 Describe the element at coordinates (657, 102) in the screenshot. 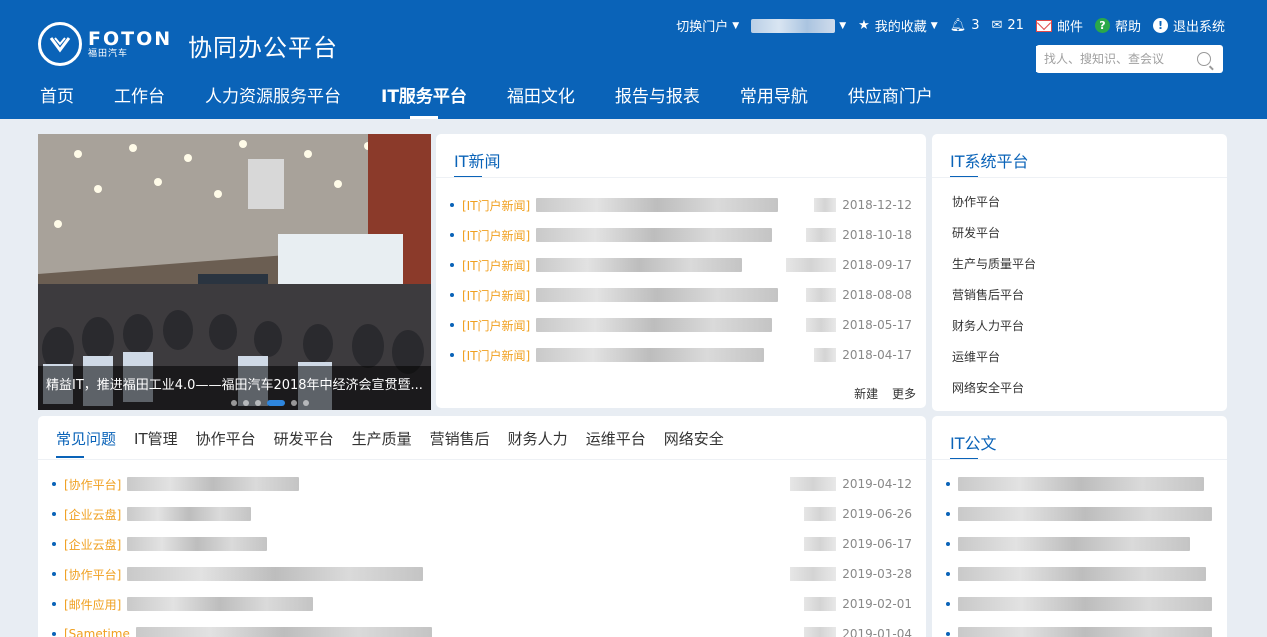

I see `nav-reports: 报告与报表` at that location.